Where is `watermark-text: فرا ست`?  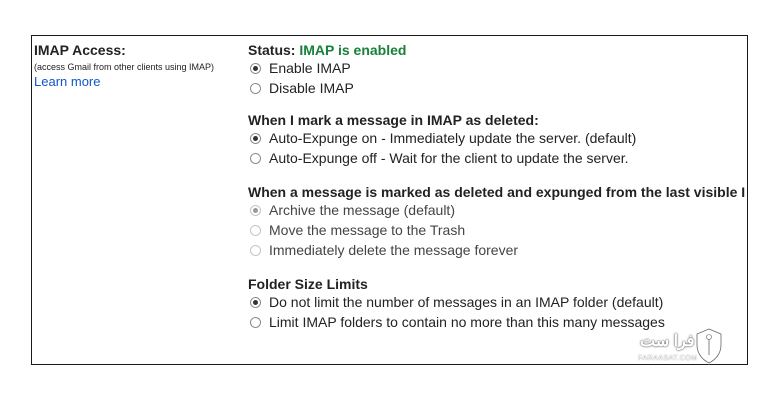
watermark-text: فرا ست is located at coordinates (667, 341).